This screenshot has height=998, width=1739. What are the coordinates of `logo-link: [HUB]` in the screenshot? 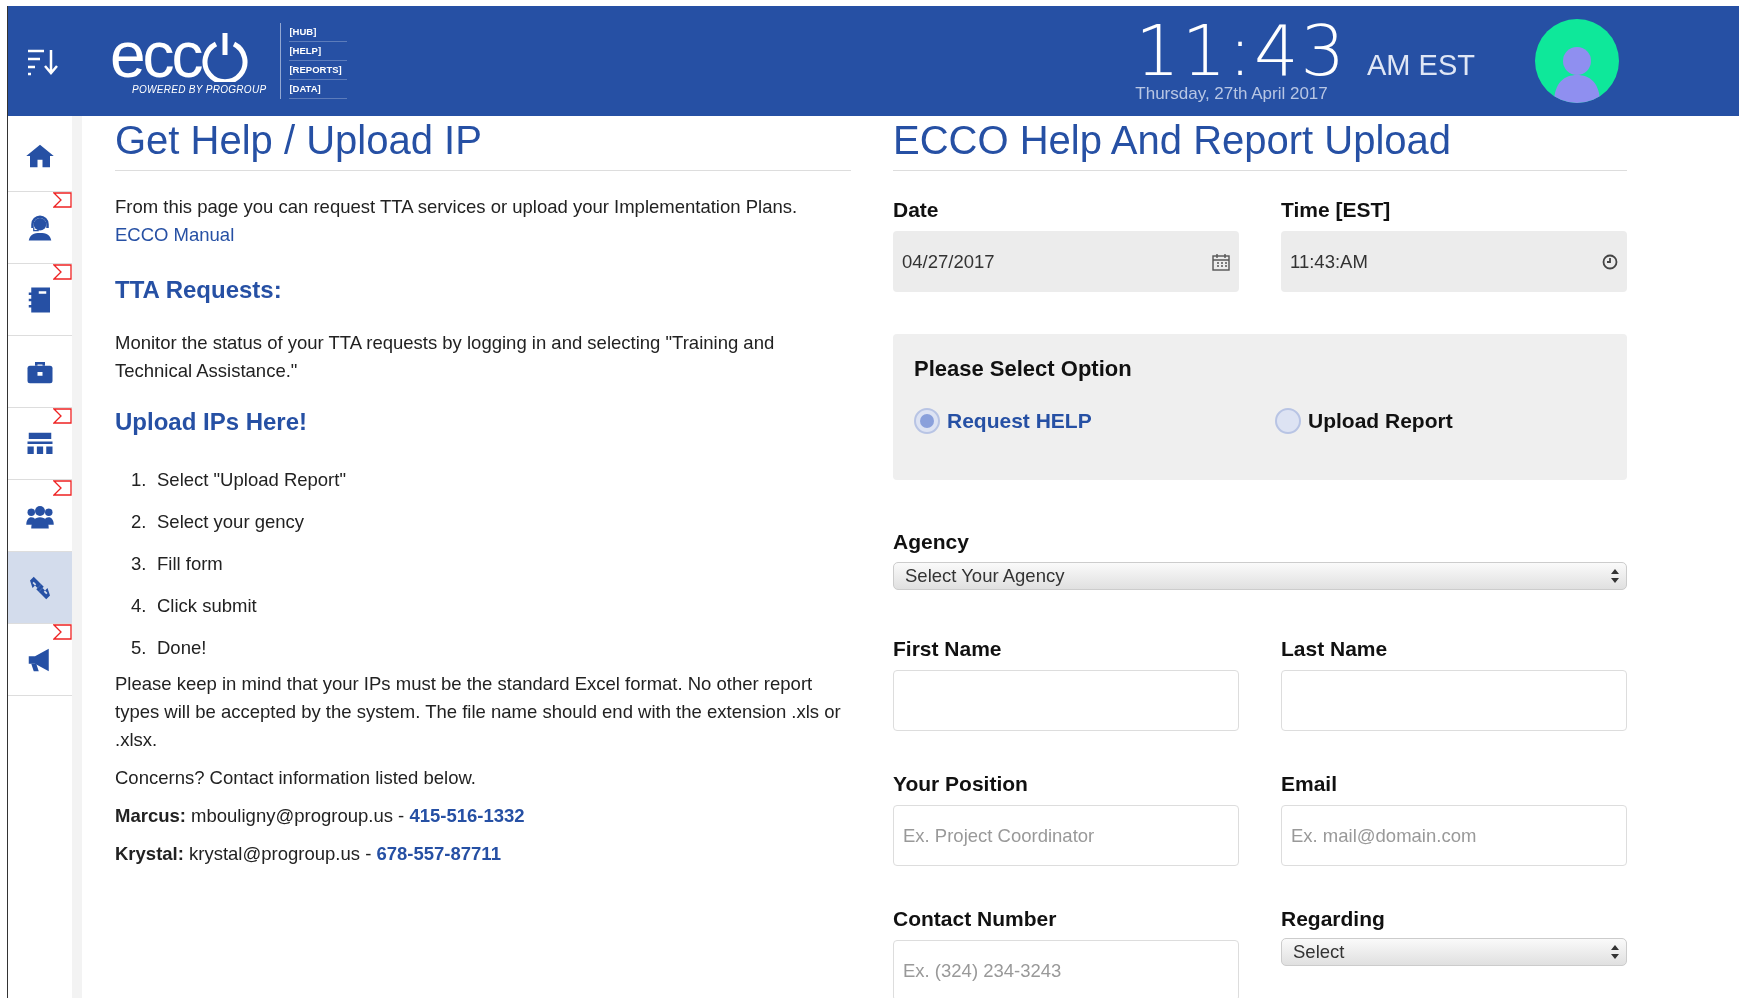 It's located at (318, 32).